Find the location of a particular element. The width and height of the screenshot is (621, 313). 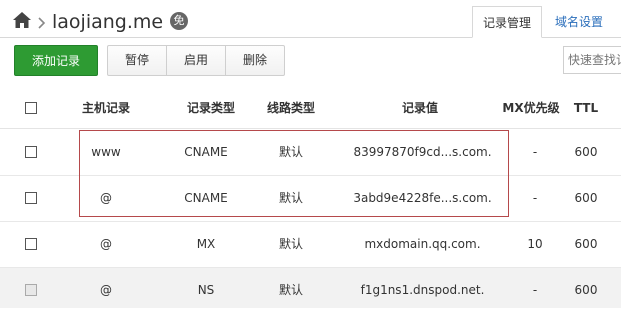

cell-type: MX is located at coordinates (206, 244).